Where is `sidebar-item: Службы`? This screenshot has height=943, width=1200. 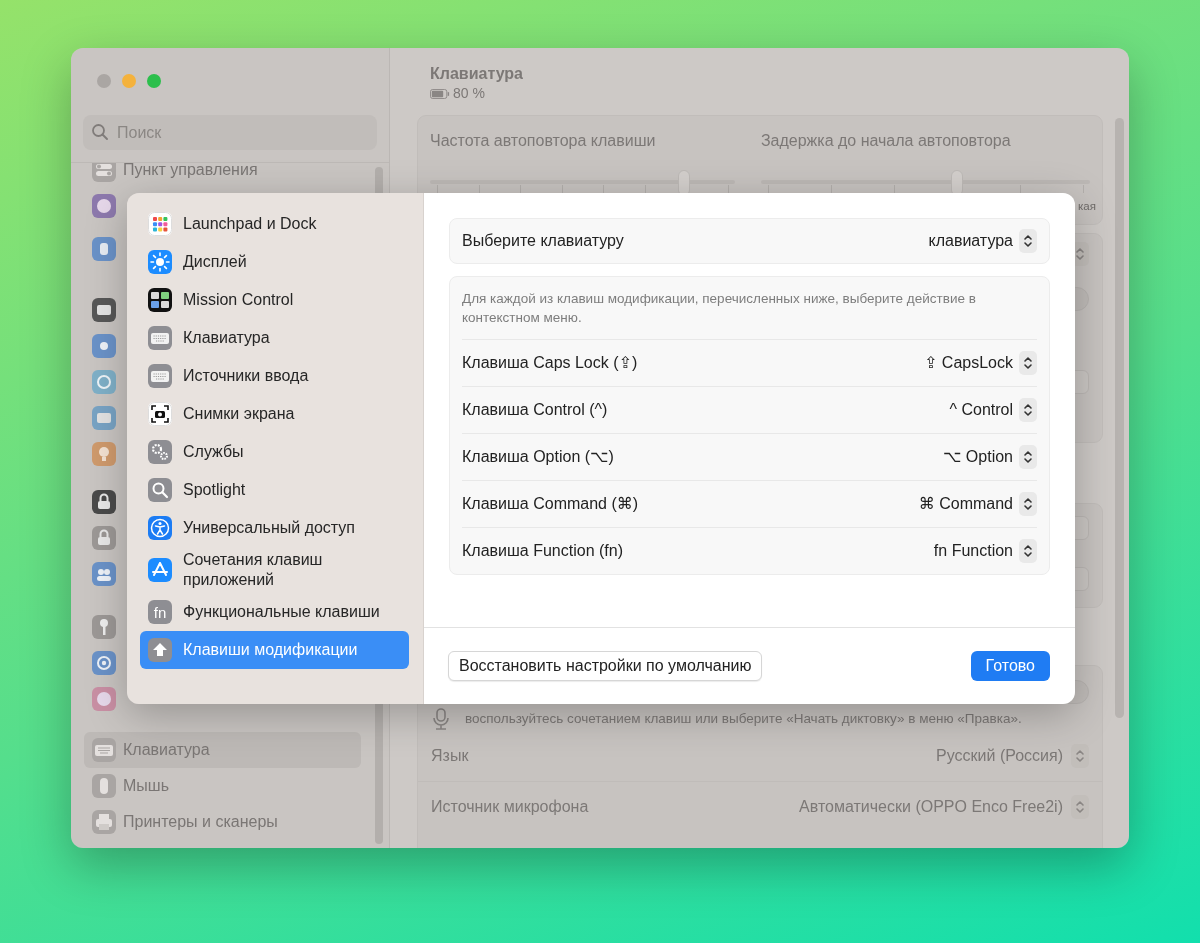 sidebar-item: Службы is located at coordinates (274, 452).